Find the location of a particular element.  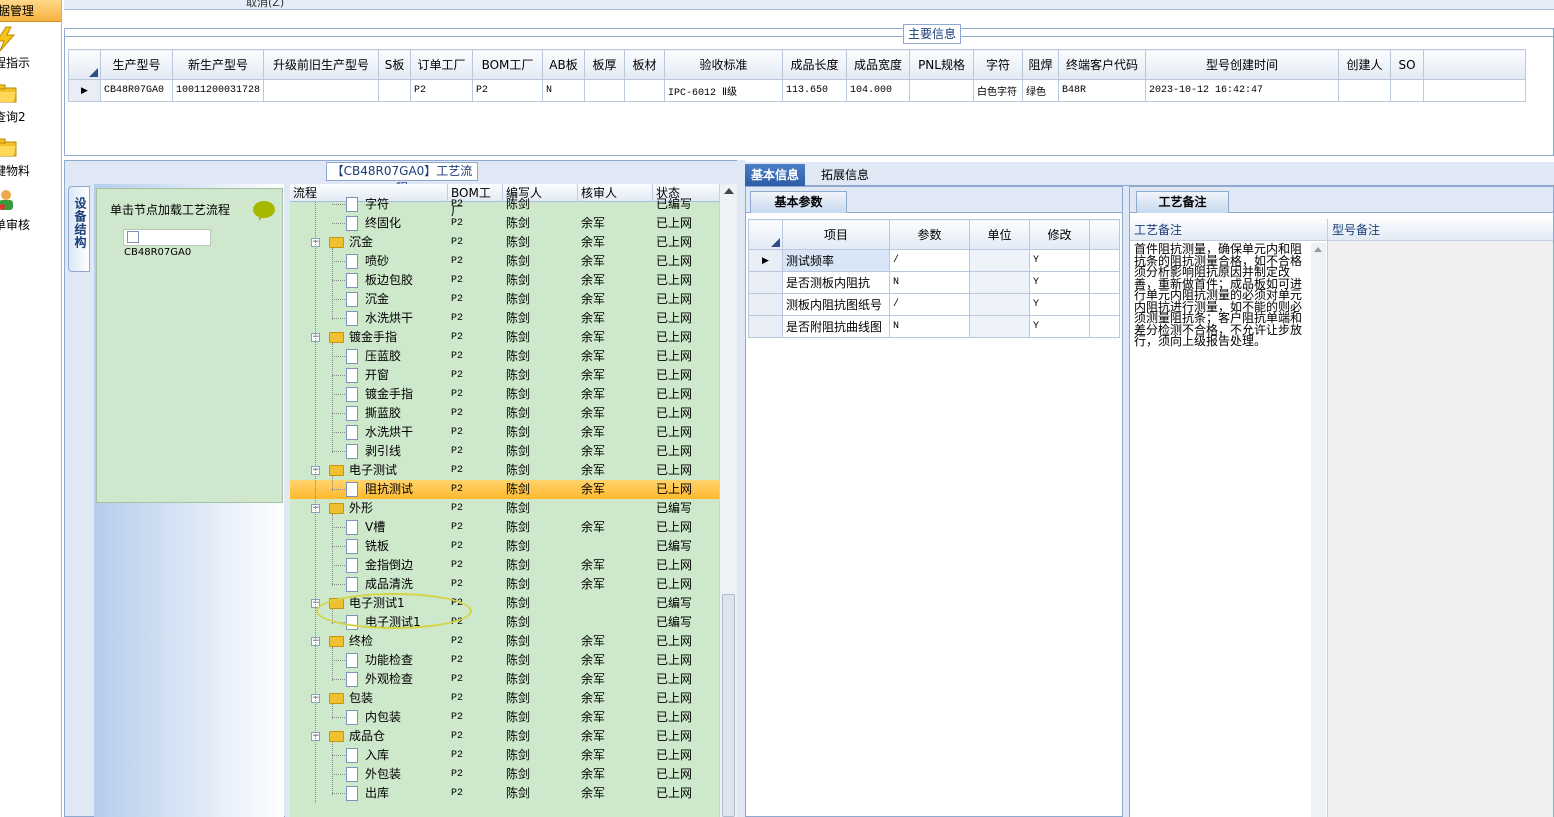

tree-node: CB48R07GA0 is located at coordinates (167, 243).